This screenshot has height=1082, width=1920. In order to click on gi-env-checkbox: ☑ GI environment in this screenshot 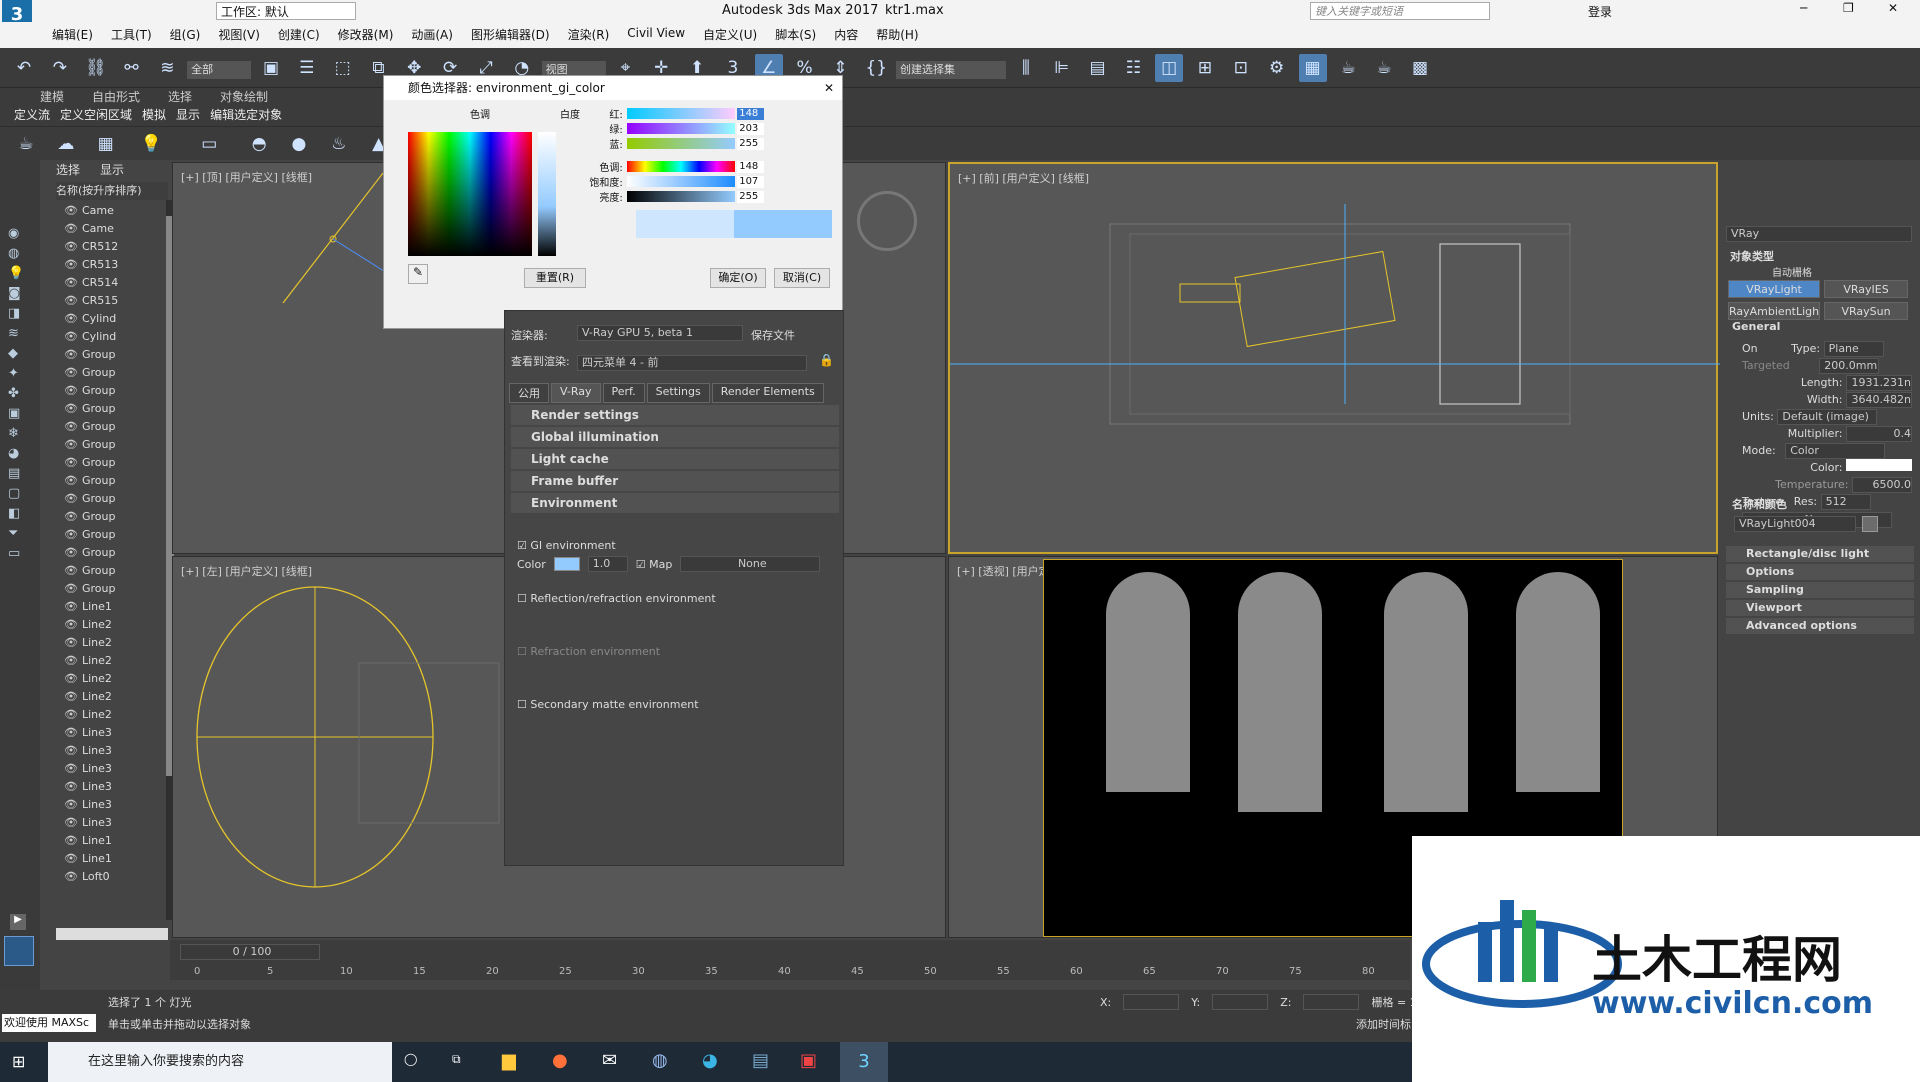, I will do `click(675, 545)`.